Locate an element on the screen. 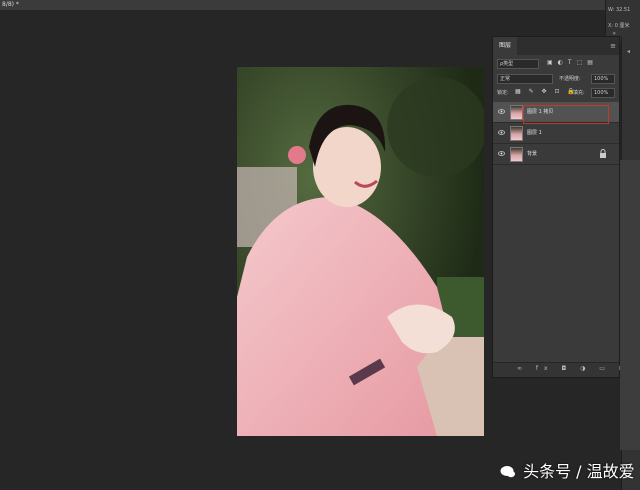 This screenshot has height=490, width=640. lock-label: 锁定: is located at coordinates (503, 93).